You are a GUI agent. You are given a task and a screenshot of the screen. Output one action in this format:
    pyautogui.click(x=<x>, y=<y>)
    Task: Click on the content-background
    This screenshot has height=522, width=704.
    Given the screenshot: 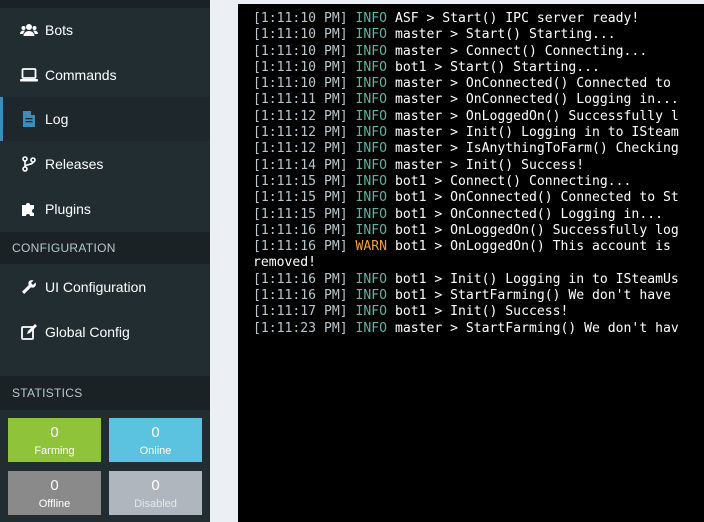 What is the action you would take?
    pyautogui.click(x=224, y=261)
    